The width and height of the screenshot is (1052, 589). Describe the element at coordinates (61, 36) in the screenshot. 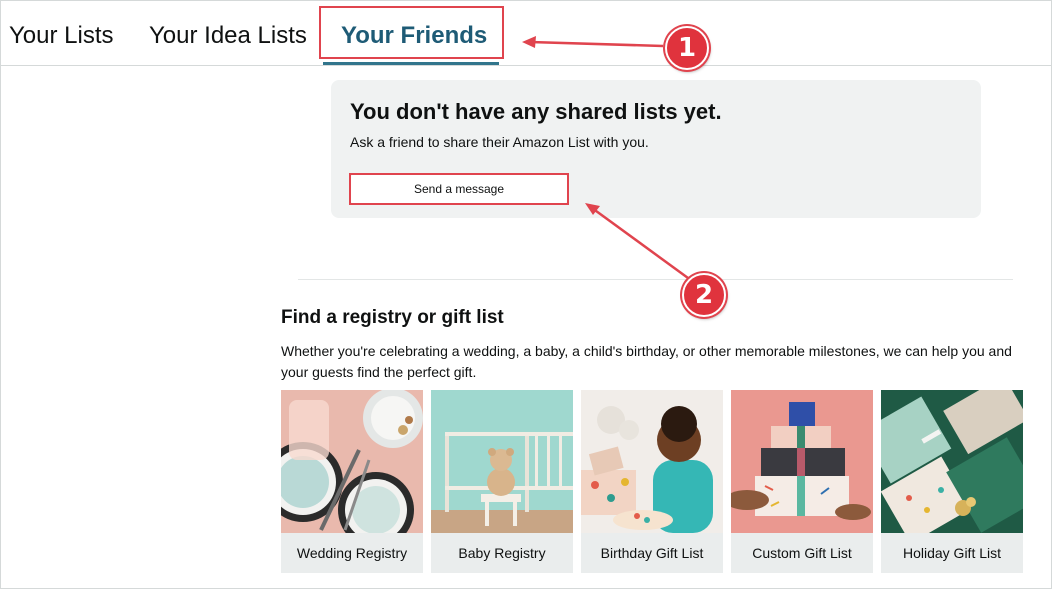

I see `tab-your-lists: Your Lists` at that location.